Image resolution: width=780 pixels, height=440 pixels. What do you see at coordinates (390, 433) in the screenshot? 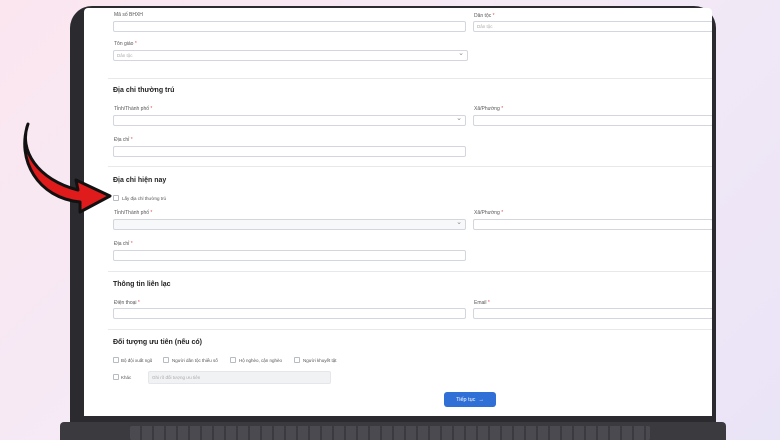
I see `keyboard` at bounding box center [390, 433].